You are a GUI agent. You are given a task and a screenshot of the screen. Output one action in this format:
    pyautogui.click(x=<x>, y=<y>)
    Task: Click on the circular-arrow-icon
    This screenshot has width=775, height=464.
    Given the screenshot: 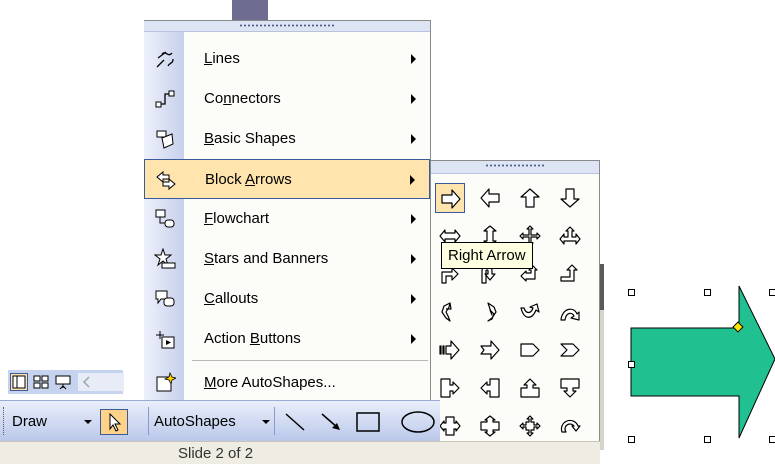 What is the action you would take?
    pyautogui.click(x=570, y=426)
    